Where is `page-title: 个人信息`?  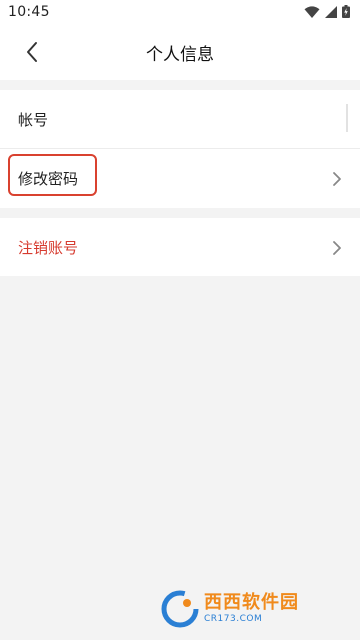
page-title: 个人信息 is located at coordinates (180, 54).